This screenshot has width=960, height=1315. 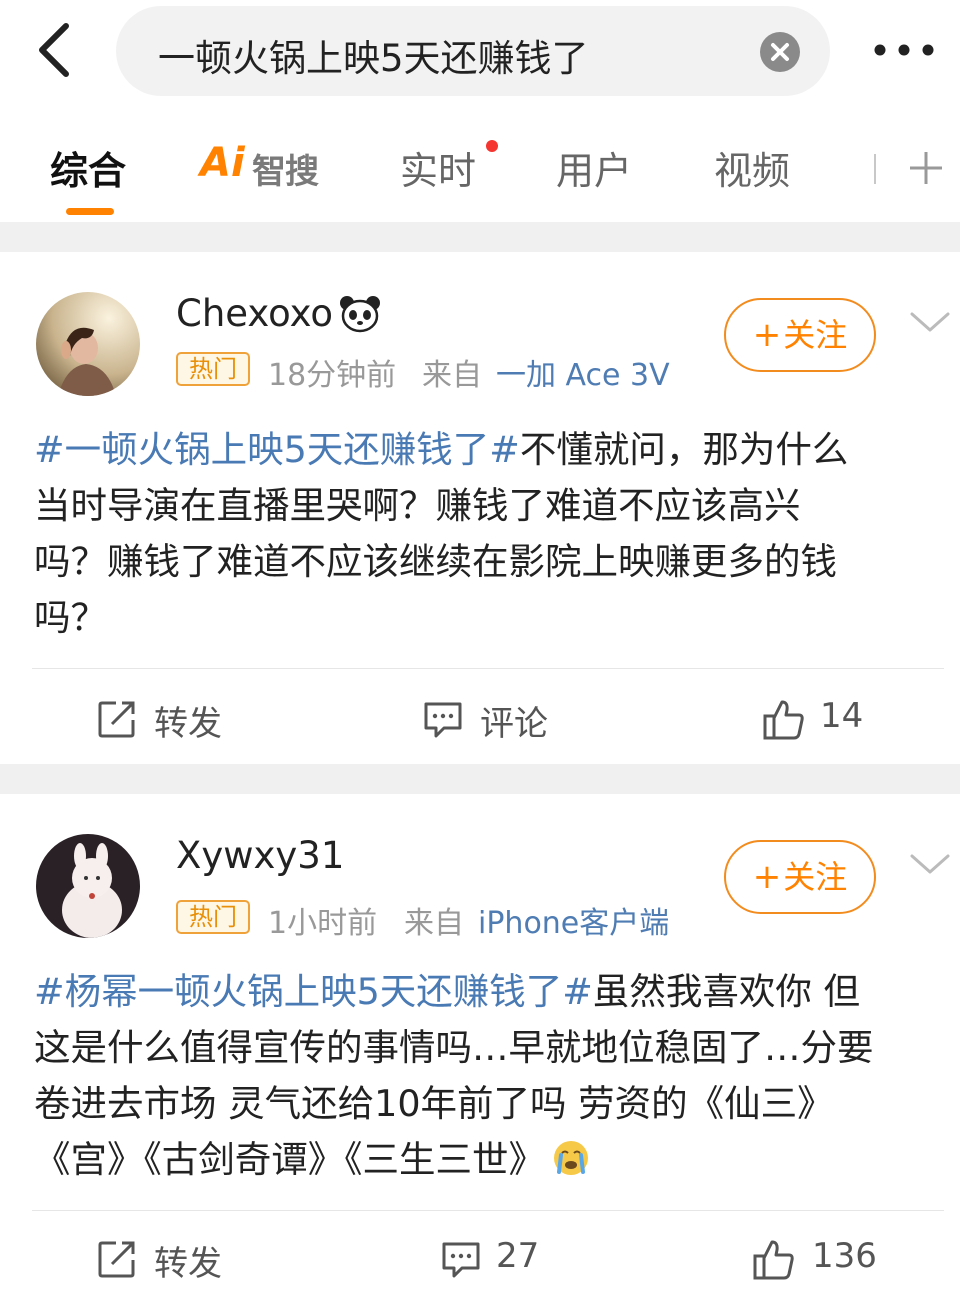 What do you see at coordinates (518, 1256) in the screenshot?
I see `comment-count: 27` at bounding box center [518, 1256].